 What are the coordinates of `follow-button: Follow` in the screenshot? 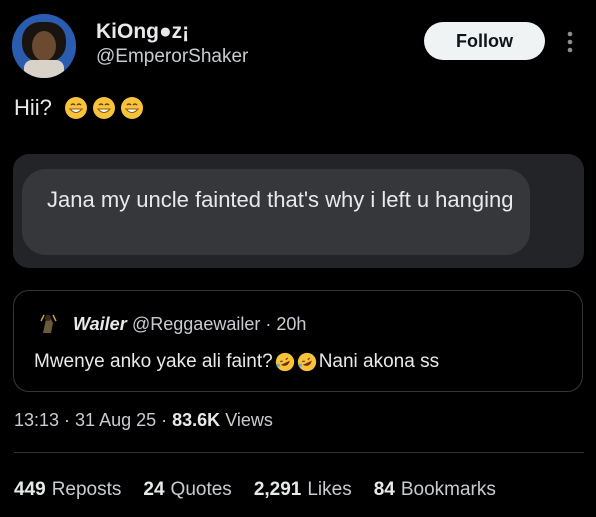 It's located at (484, 41).